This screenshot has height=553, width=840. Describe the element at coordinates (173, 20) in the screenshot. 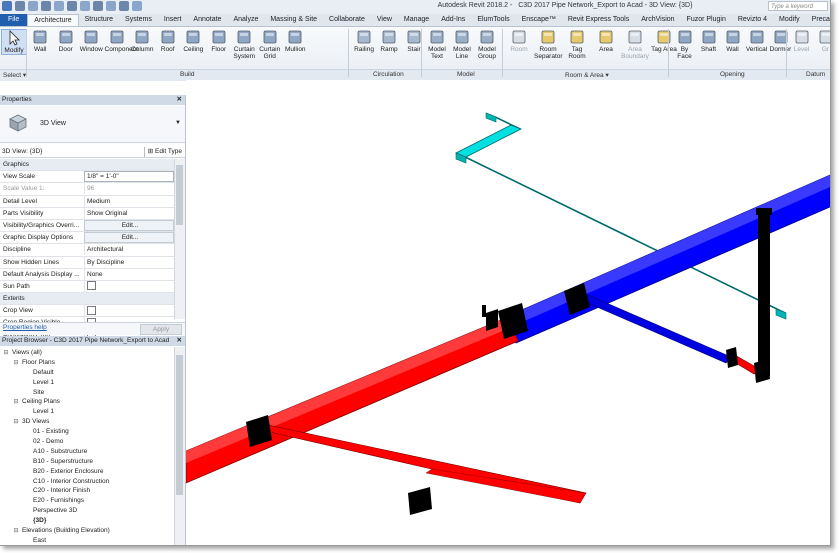

I see `tab-insert: Insert` at that location.